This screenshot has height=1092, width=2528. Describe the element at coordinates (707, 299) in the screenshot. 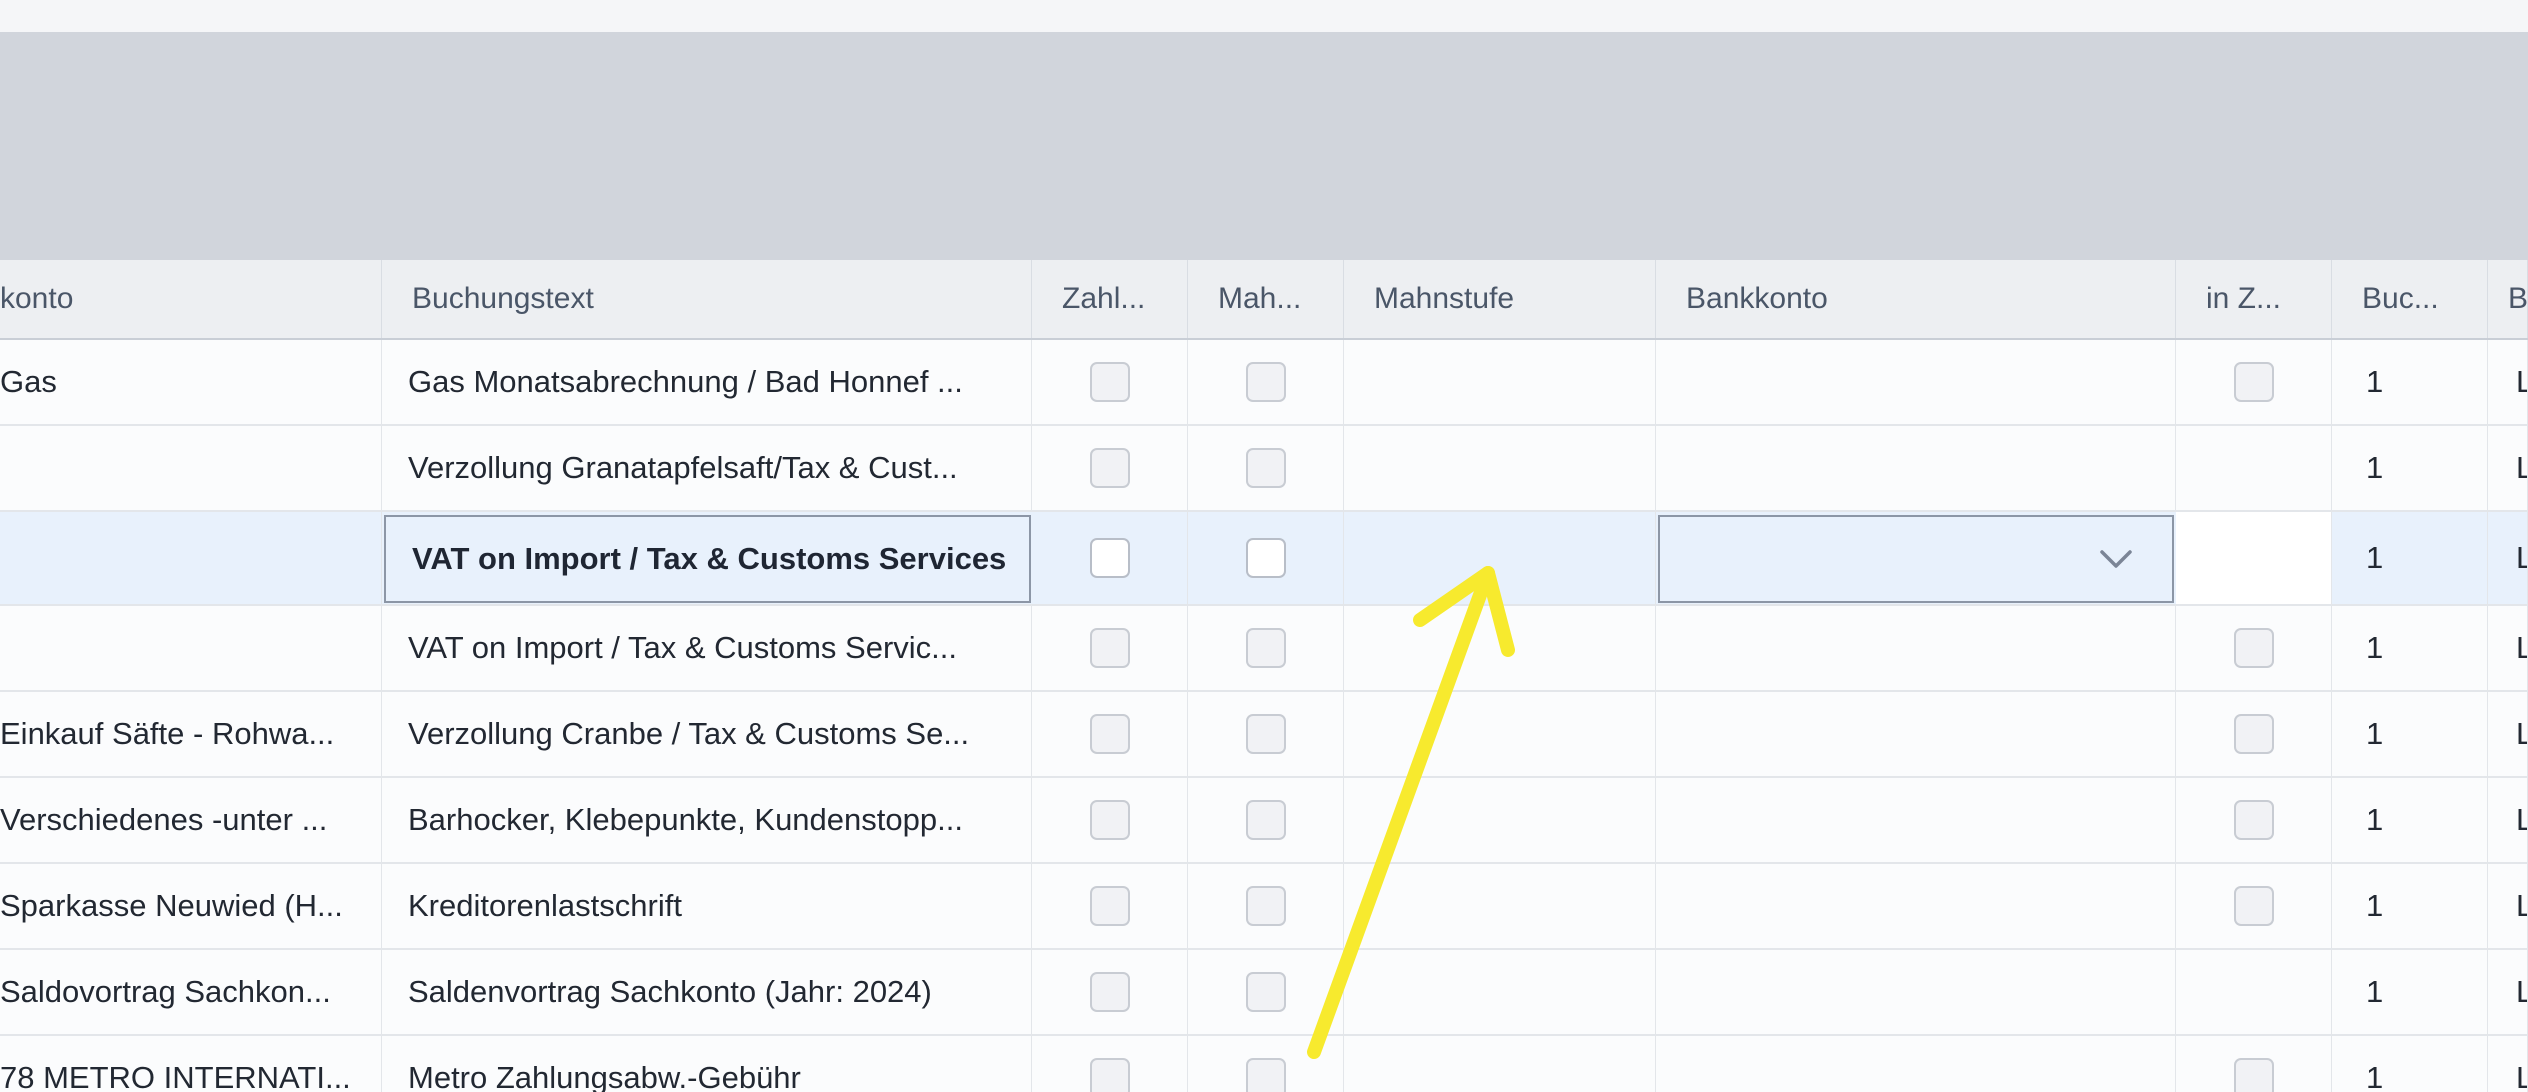

I see `column-header-buchungstext: Buchungstext` at that location.